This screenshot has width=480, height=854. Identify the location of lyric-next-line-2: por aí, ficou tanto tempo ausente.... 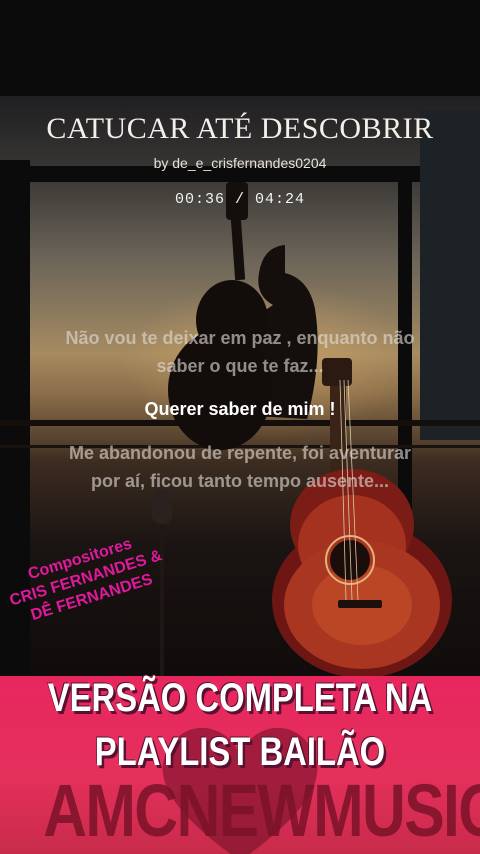
(240, 481).